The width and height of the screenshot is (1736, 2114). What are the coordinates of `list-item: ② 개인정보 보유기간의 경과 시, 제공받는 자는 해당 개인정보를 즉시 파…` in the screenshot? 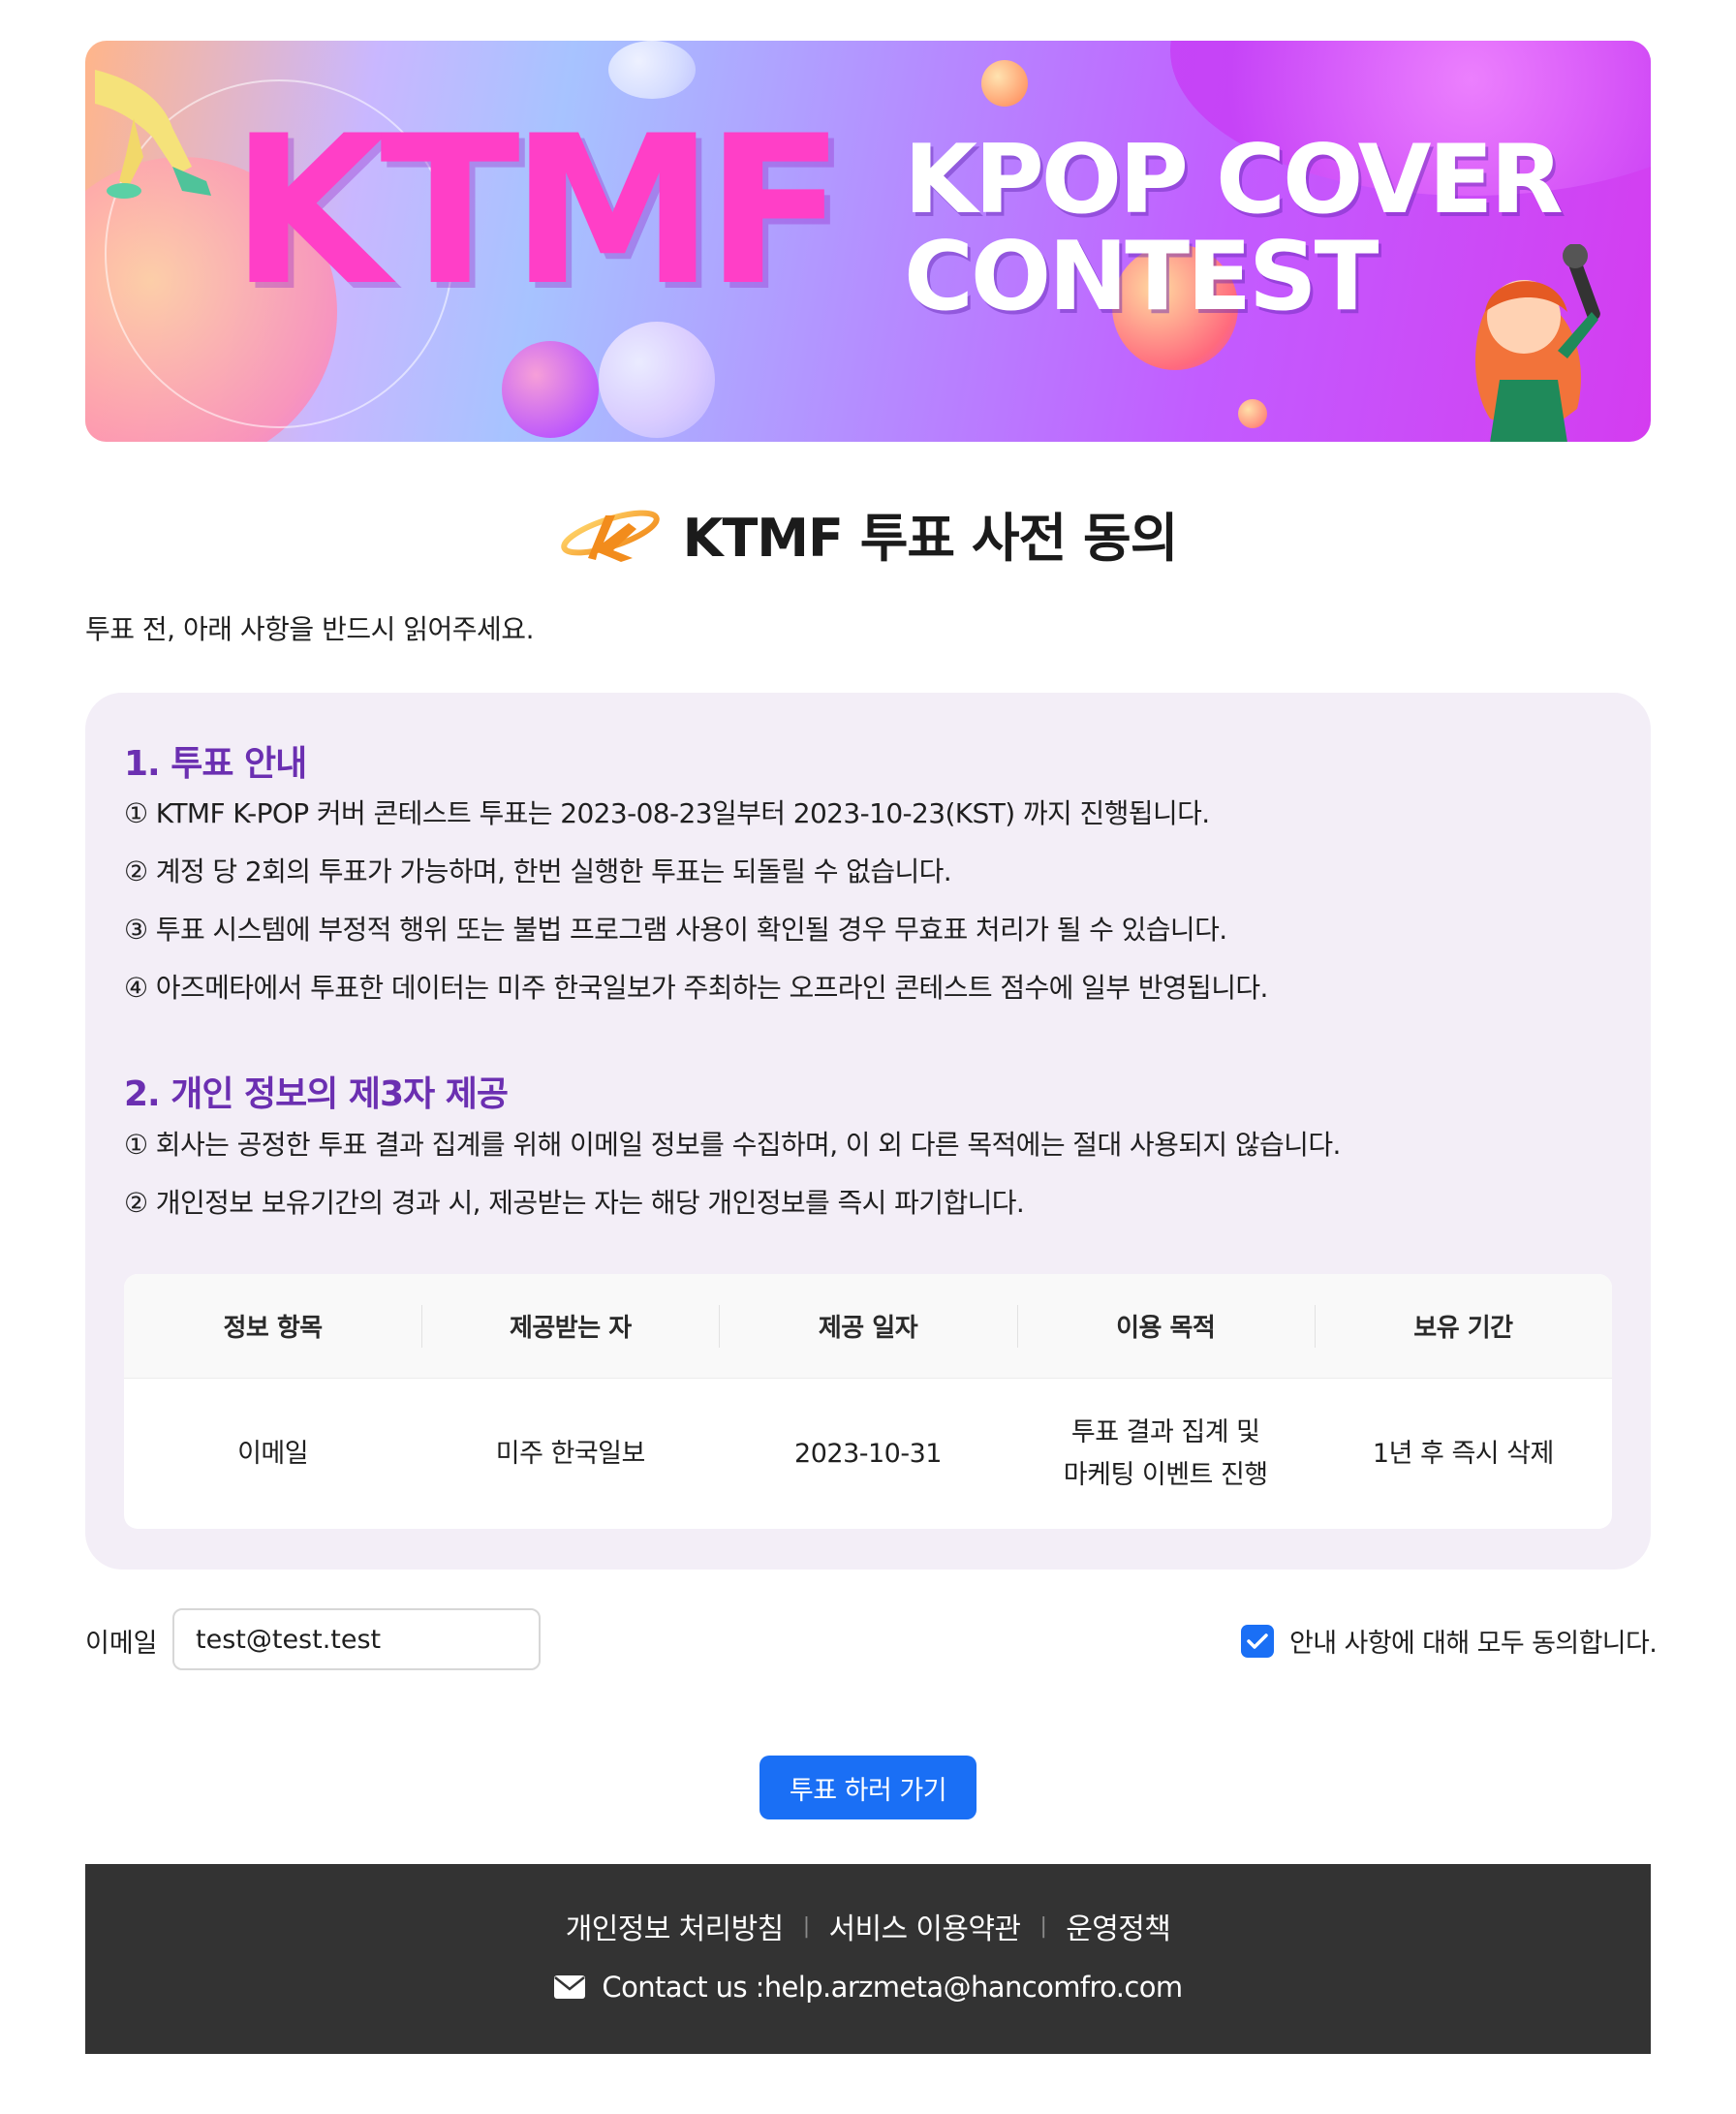 It's located at (574, 1203).